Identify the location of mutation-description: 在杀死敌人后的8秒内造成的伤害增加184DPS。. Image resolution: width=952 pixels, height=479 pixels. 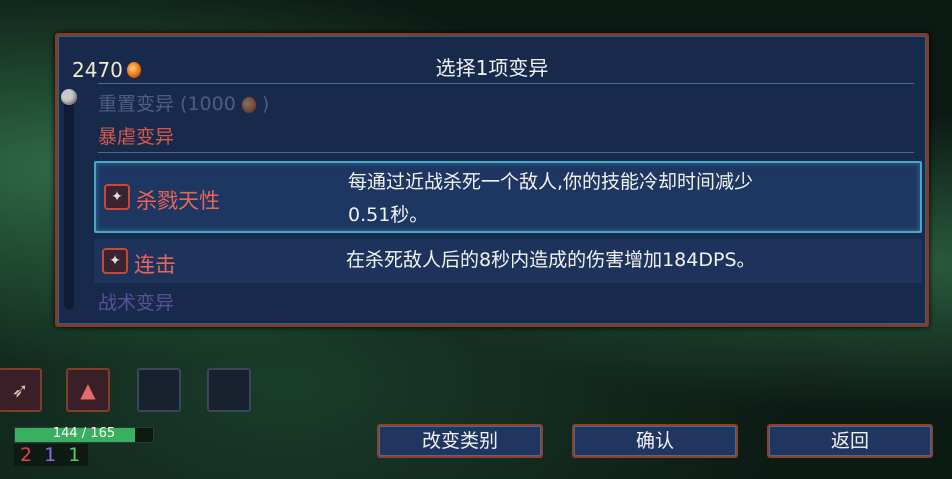
(551, 260).